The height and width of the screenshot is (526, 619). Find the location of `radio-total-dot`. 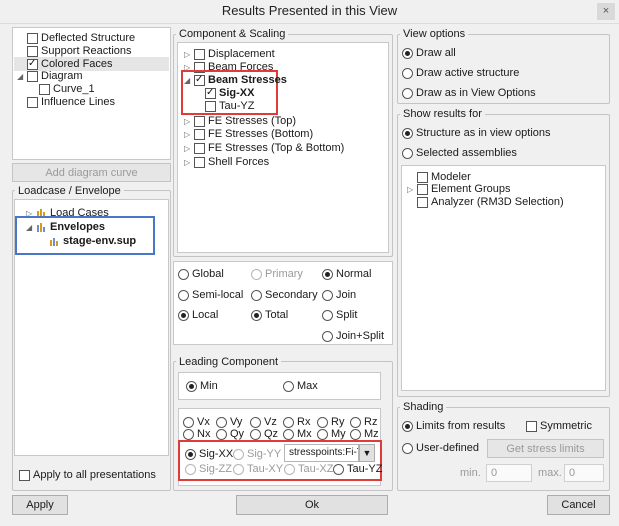

radio-total-dot is located at coordinates (256, 315).